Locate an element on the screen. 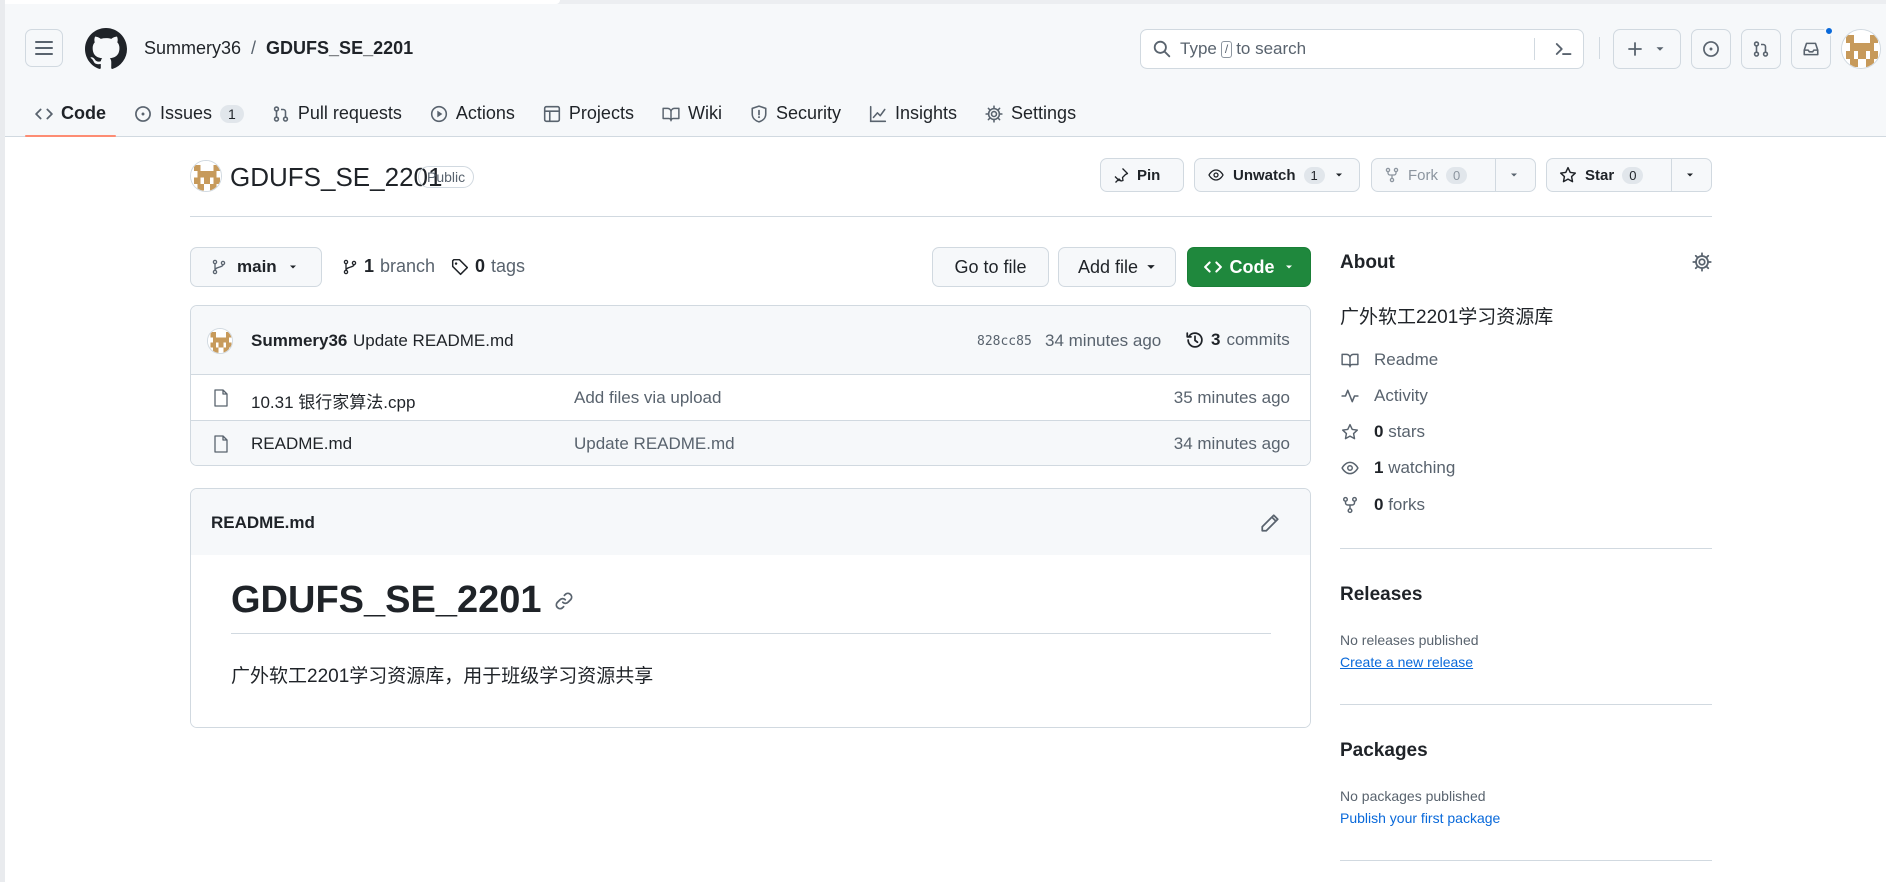 Image resolution: width=1886 pixels, height=882 pixels. fork-icon is located at coordinates (1392, 175).